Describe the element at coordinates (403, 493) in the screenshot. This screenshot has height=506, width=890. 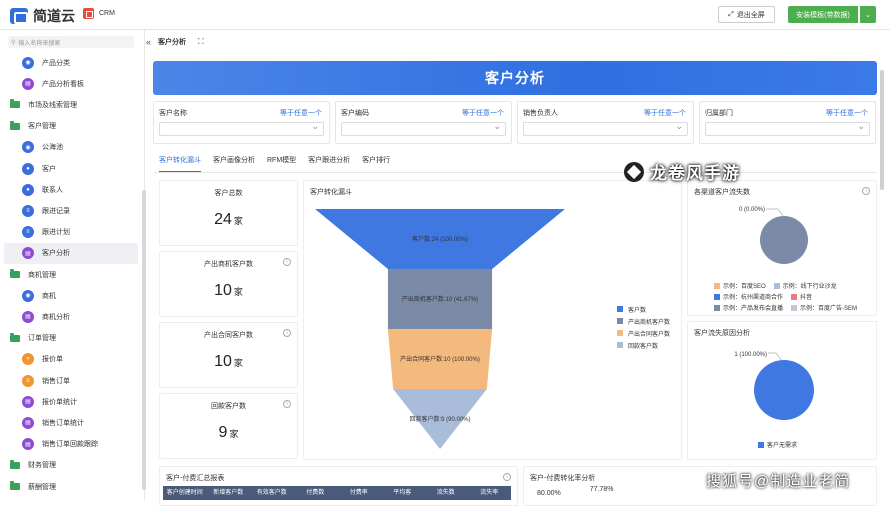
I see `table-header-cell: 平均客` at that location.